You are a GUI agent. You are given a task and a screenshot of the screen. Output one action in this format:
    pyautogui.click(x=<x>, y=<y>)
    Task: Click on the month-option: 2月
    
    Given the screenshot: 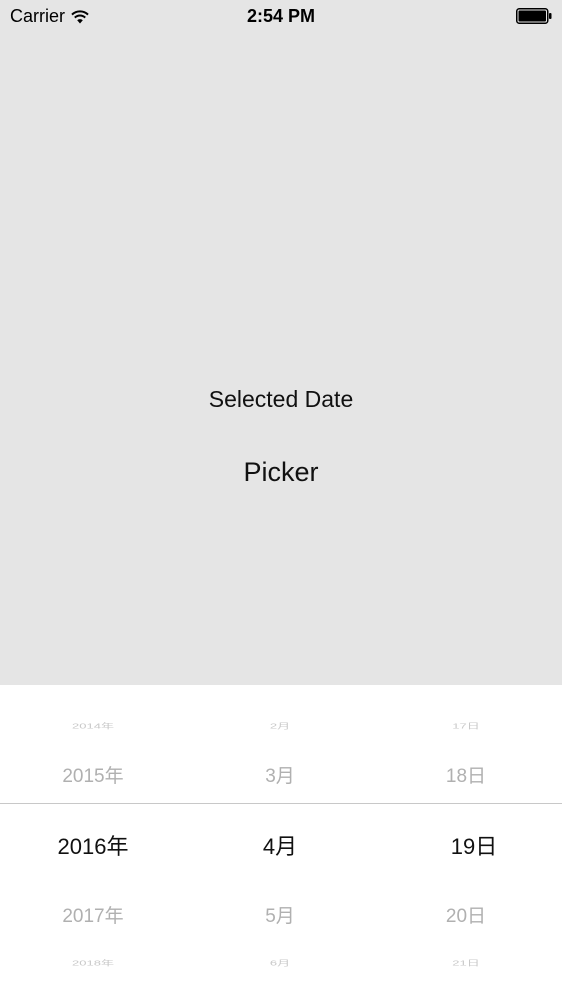 What is the action you would take?
    pyautogui.click(x=280, y=725)
    